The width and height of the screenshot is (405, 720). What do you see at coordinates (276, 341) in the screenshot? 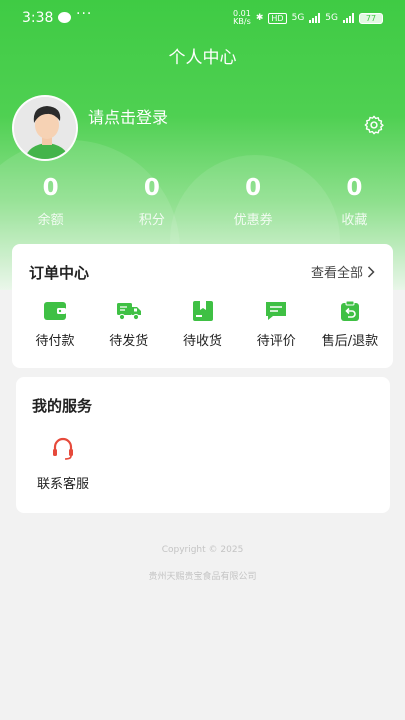
I see `order-status-label: 待评价` at bounding box center [276, 341].